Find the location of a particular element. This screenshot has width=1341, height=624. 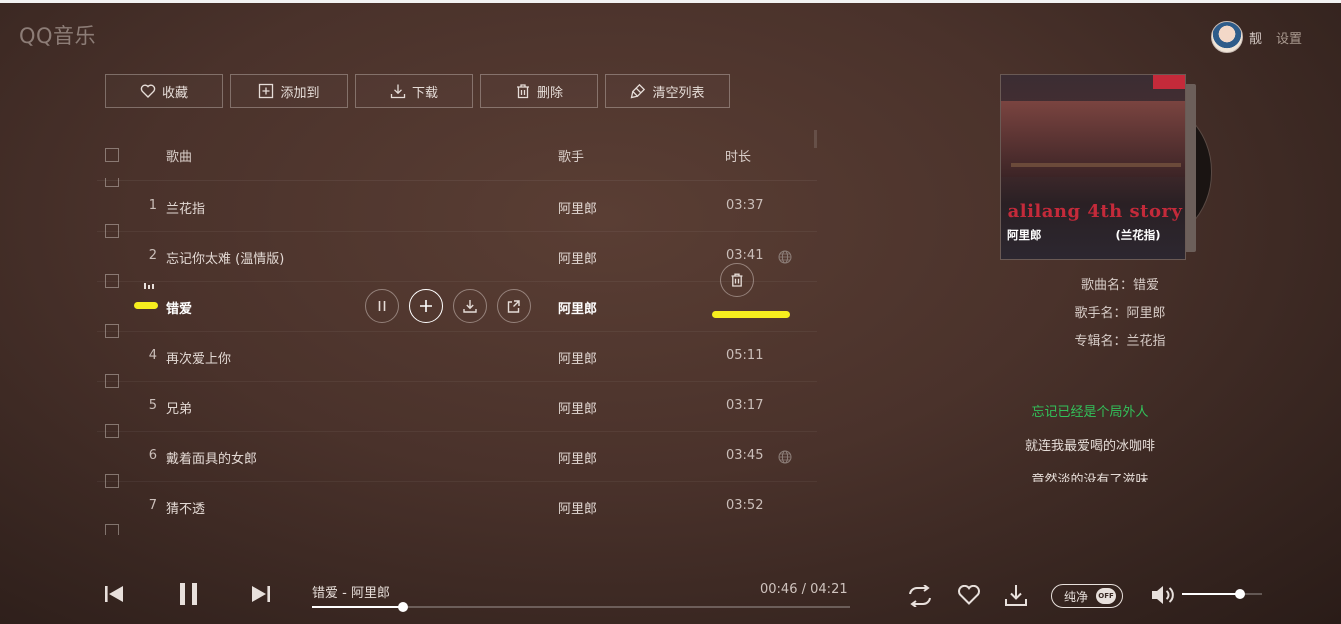

username: 靓 is located at coordinates (1255, 37).